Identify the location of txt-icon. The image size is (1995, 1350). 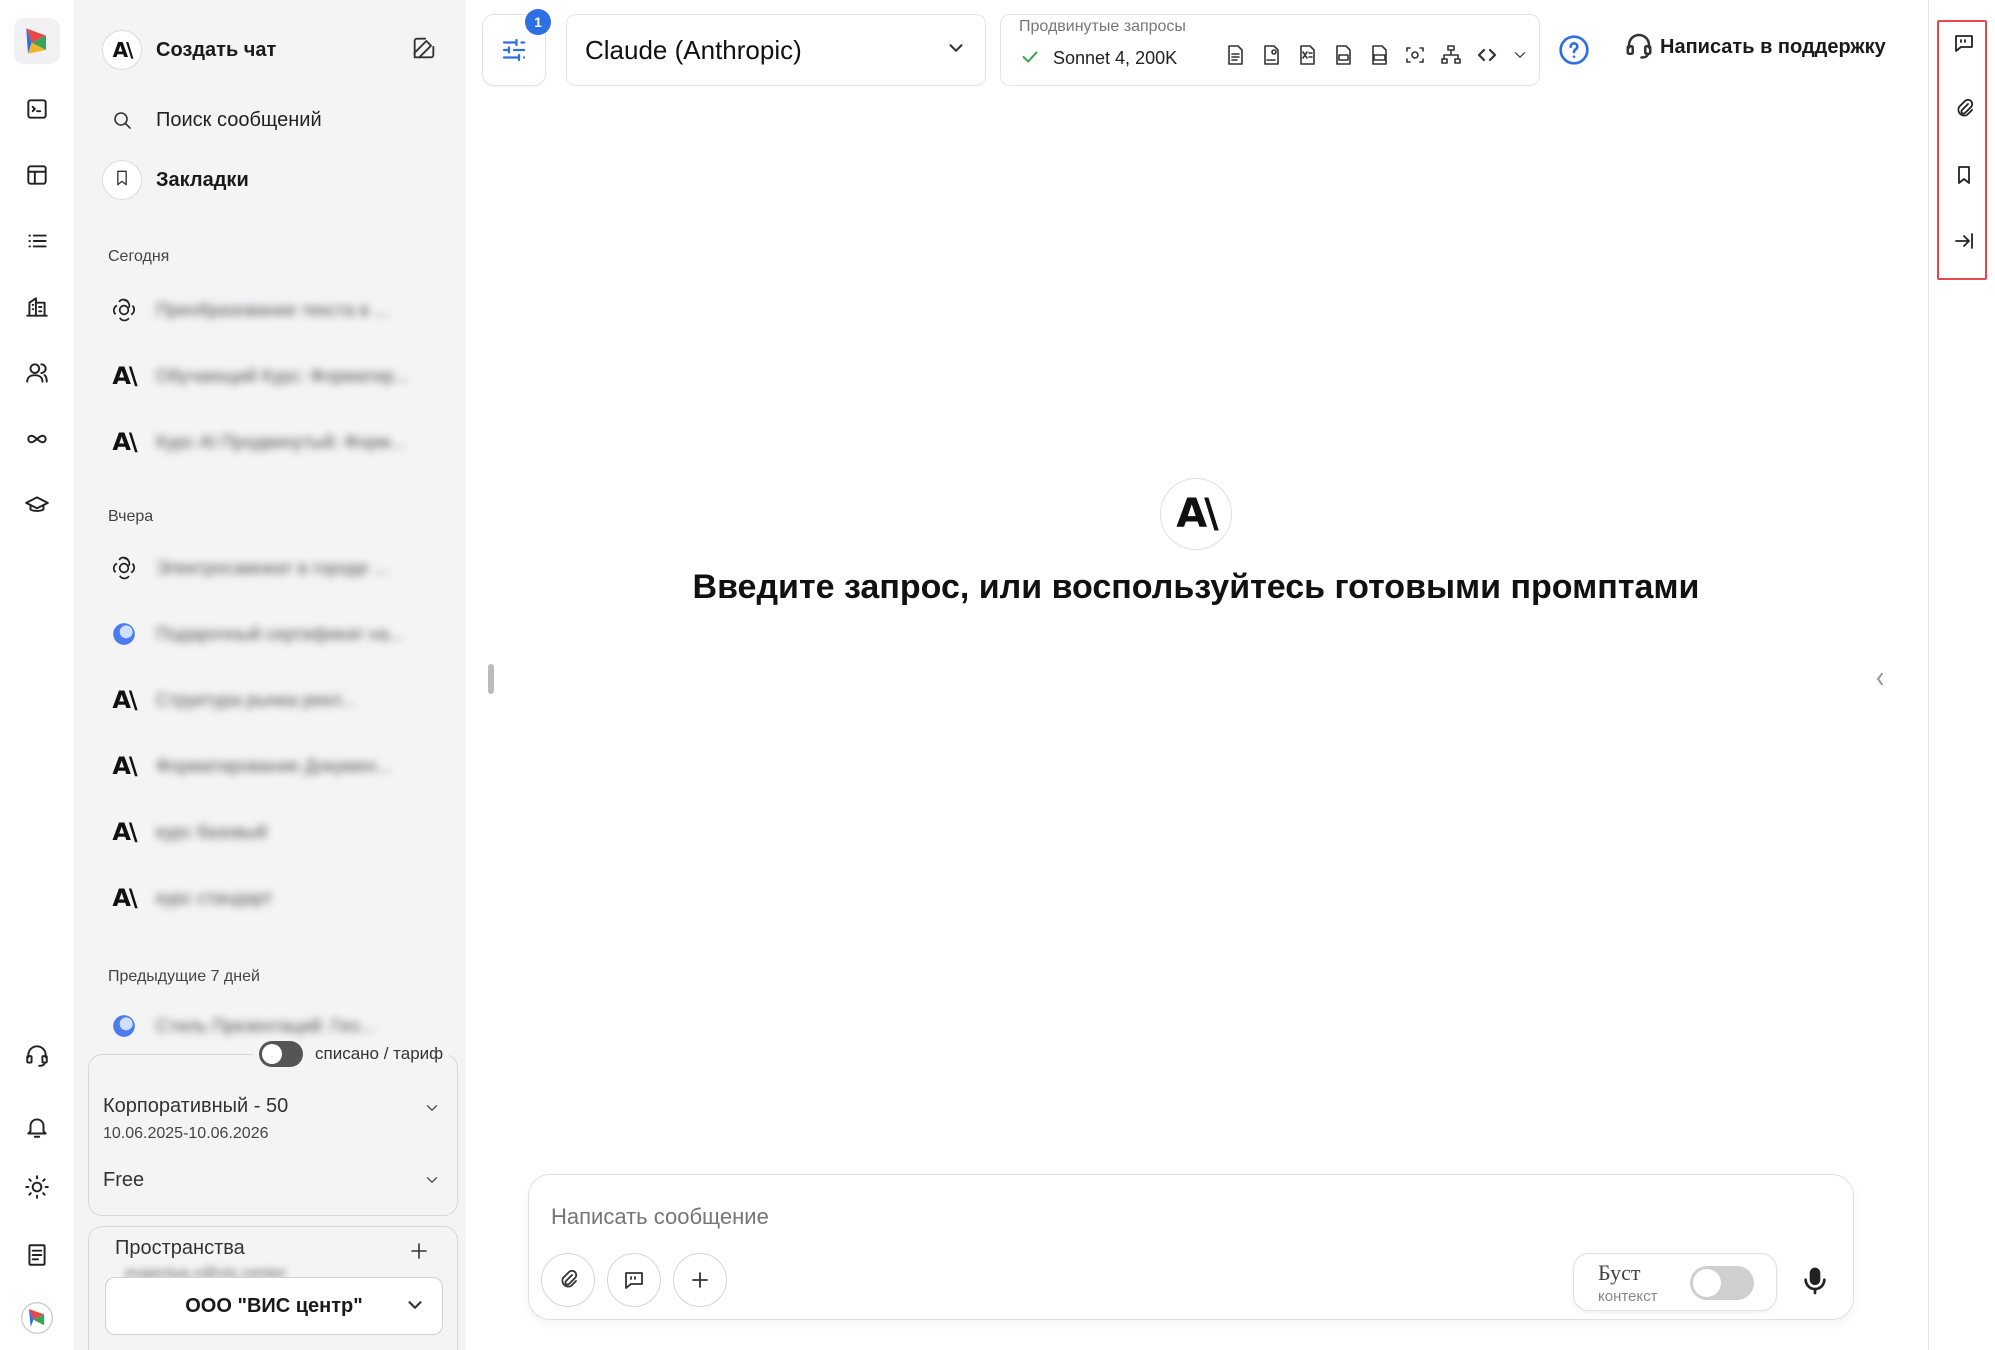
(1343, 57).